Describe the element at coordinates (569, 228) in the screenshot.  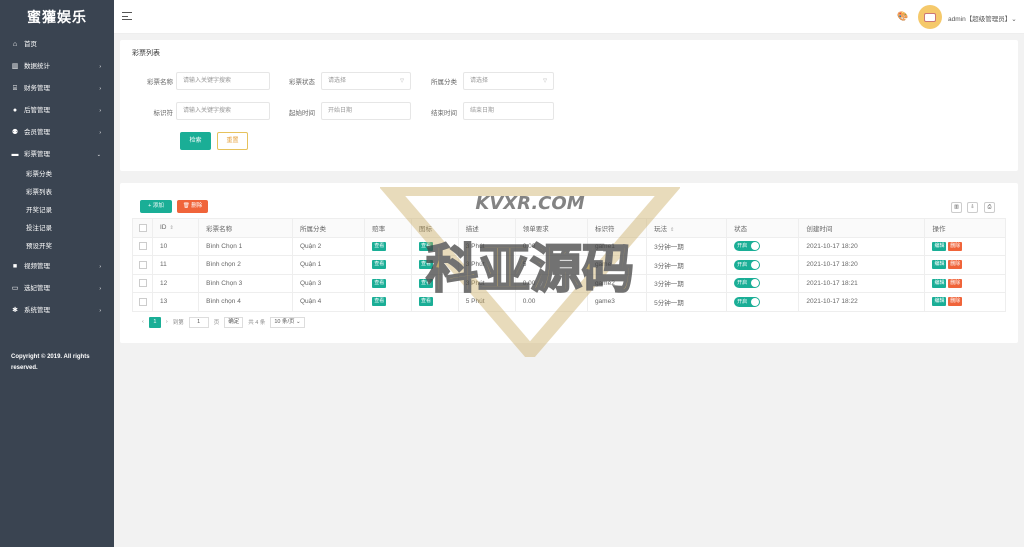
I see `table-header-row: ID ⇕ 彩票名称 所属分类 赔率 图标 描述 领单要求 标识符 玩法 ⇕ 状态 创建时间 操作` at that location.